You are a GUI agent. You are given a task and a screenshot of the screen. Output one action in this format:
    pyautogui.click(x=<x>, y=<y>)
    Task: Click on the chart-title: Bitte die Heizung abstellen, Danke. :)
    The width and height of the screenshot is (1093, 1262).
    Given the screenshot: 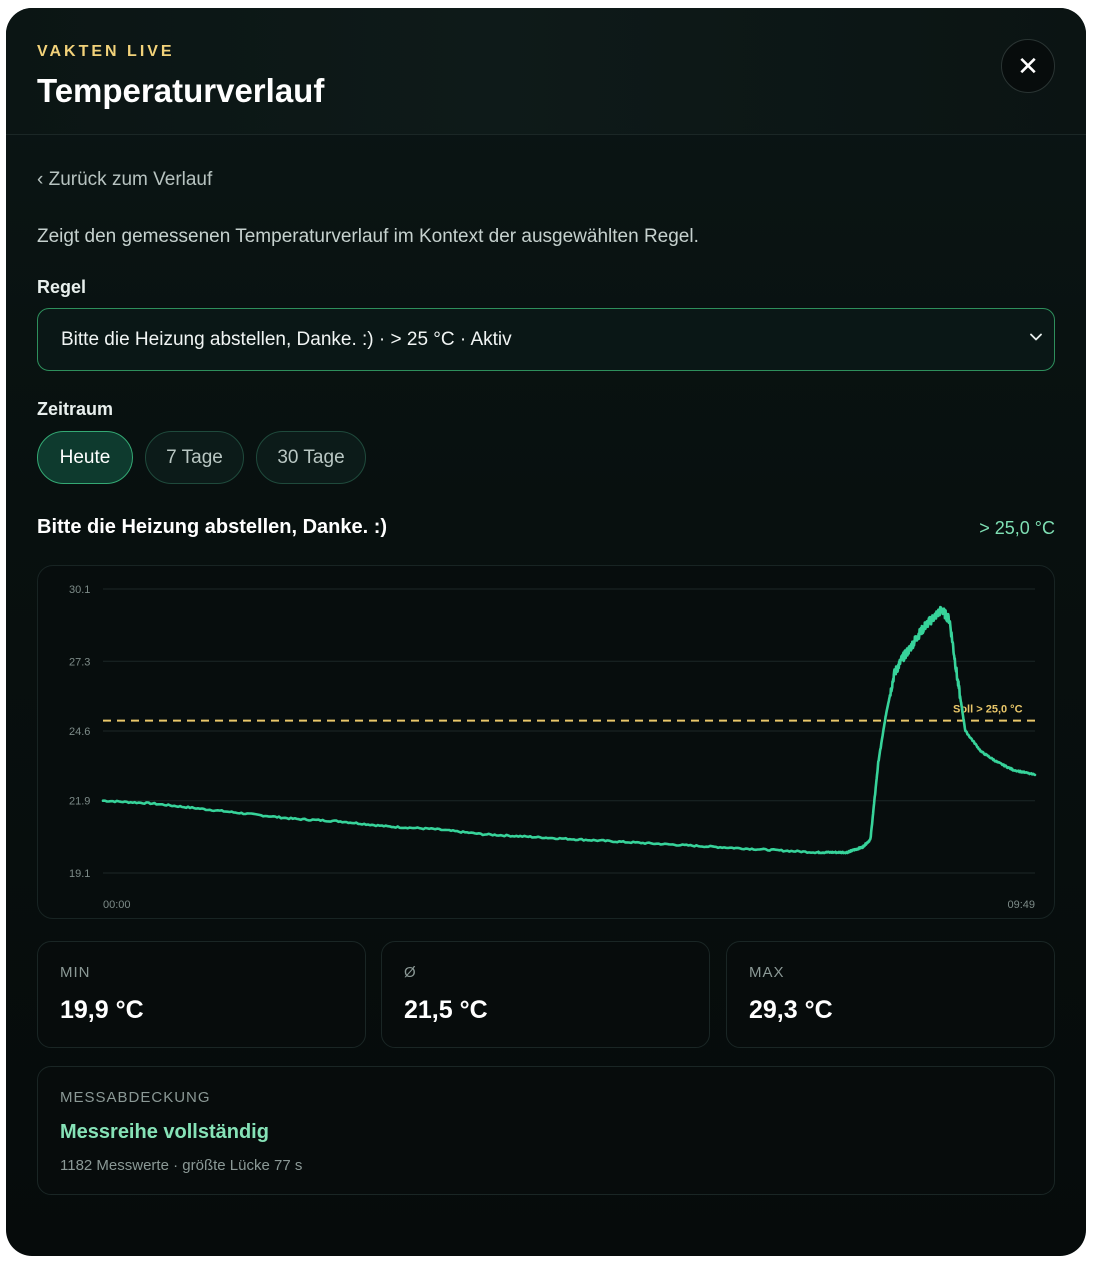 What is the action you would take?
    pyautogui.click(x=212, y=527)
    